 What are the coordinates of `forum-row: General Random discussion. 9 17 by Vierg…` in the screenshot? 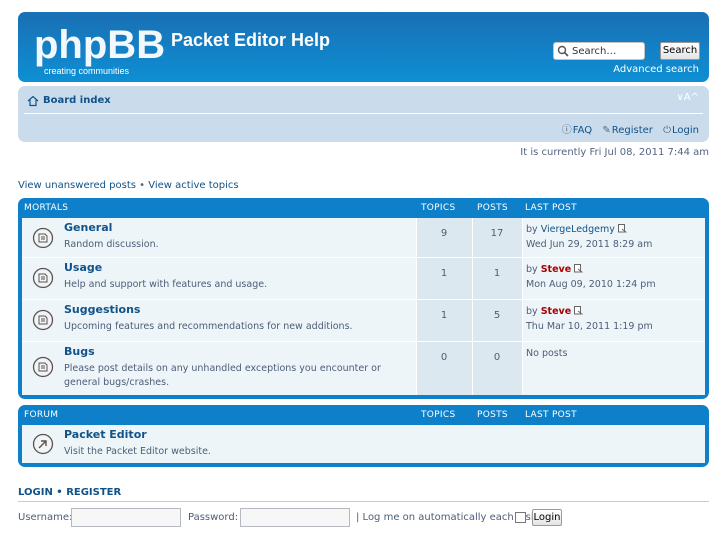 It's located at (363, 238).